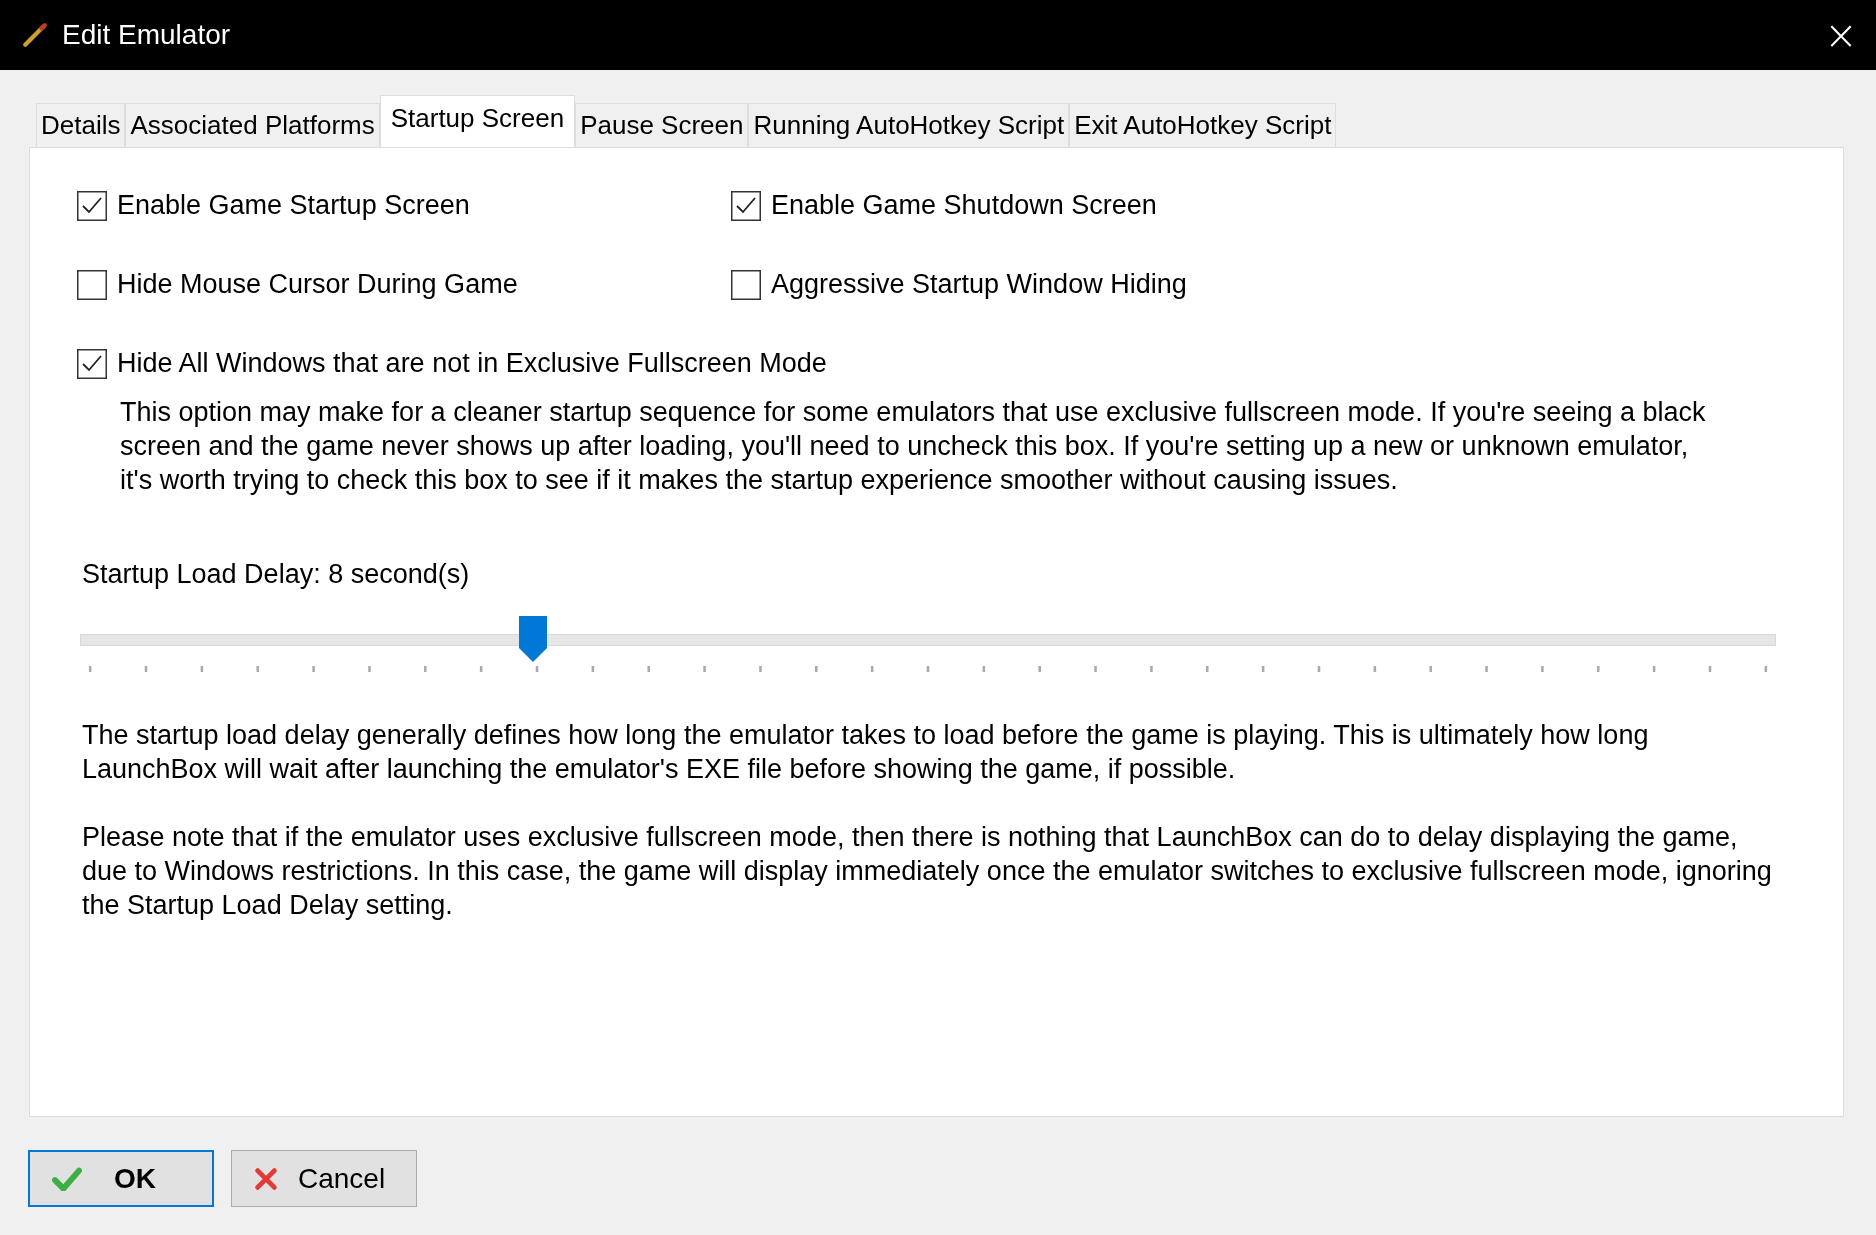 This screenshot has height=1235, width=1876. Describe the element at coordinates (121, 1178) in the screenshot. I see `ok-button: OK` at that location.